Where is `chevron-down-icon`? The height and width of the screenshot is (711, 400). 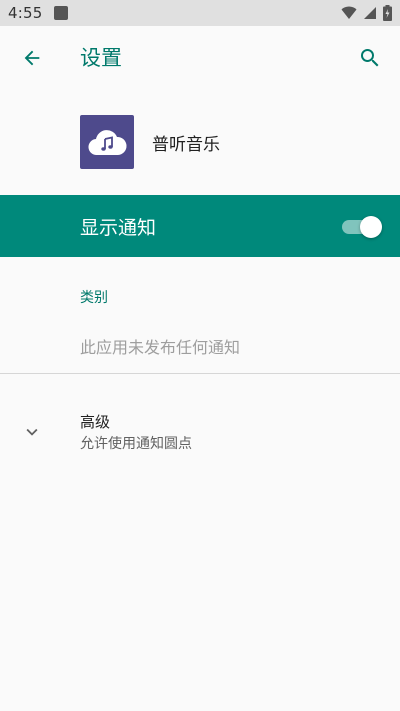
chevron-down-icon is located at coordinates (32, 432).